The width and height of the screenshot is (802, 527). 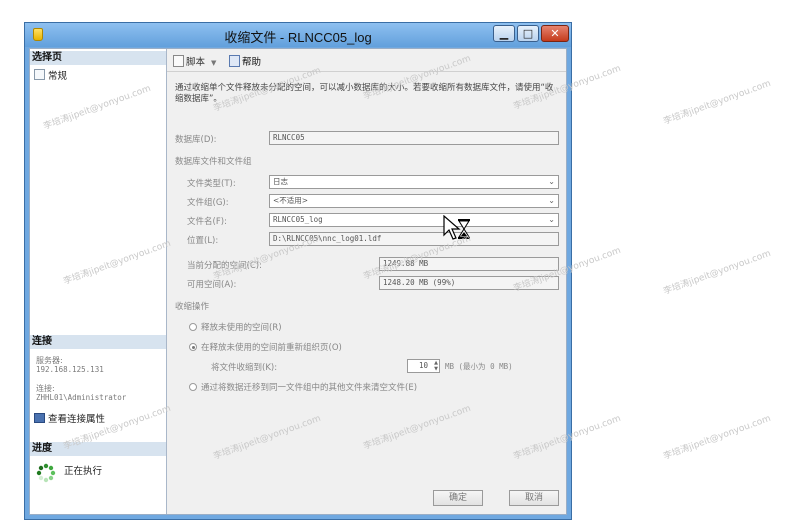 I want to click on reorganize-label: 在释放未使用的空间前重新组织页(O), so click(x=271, y=348).